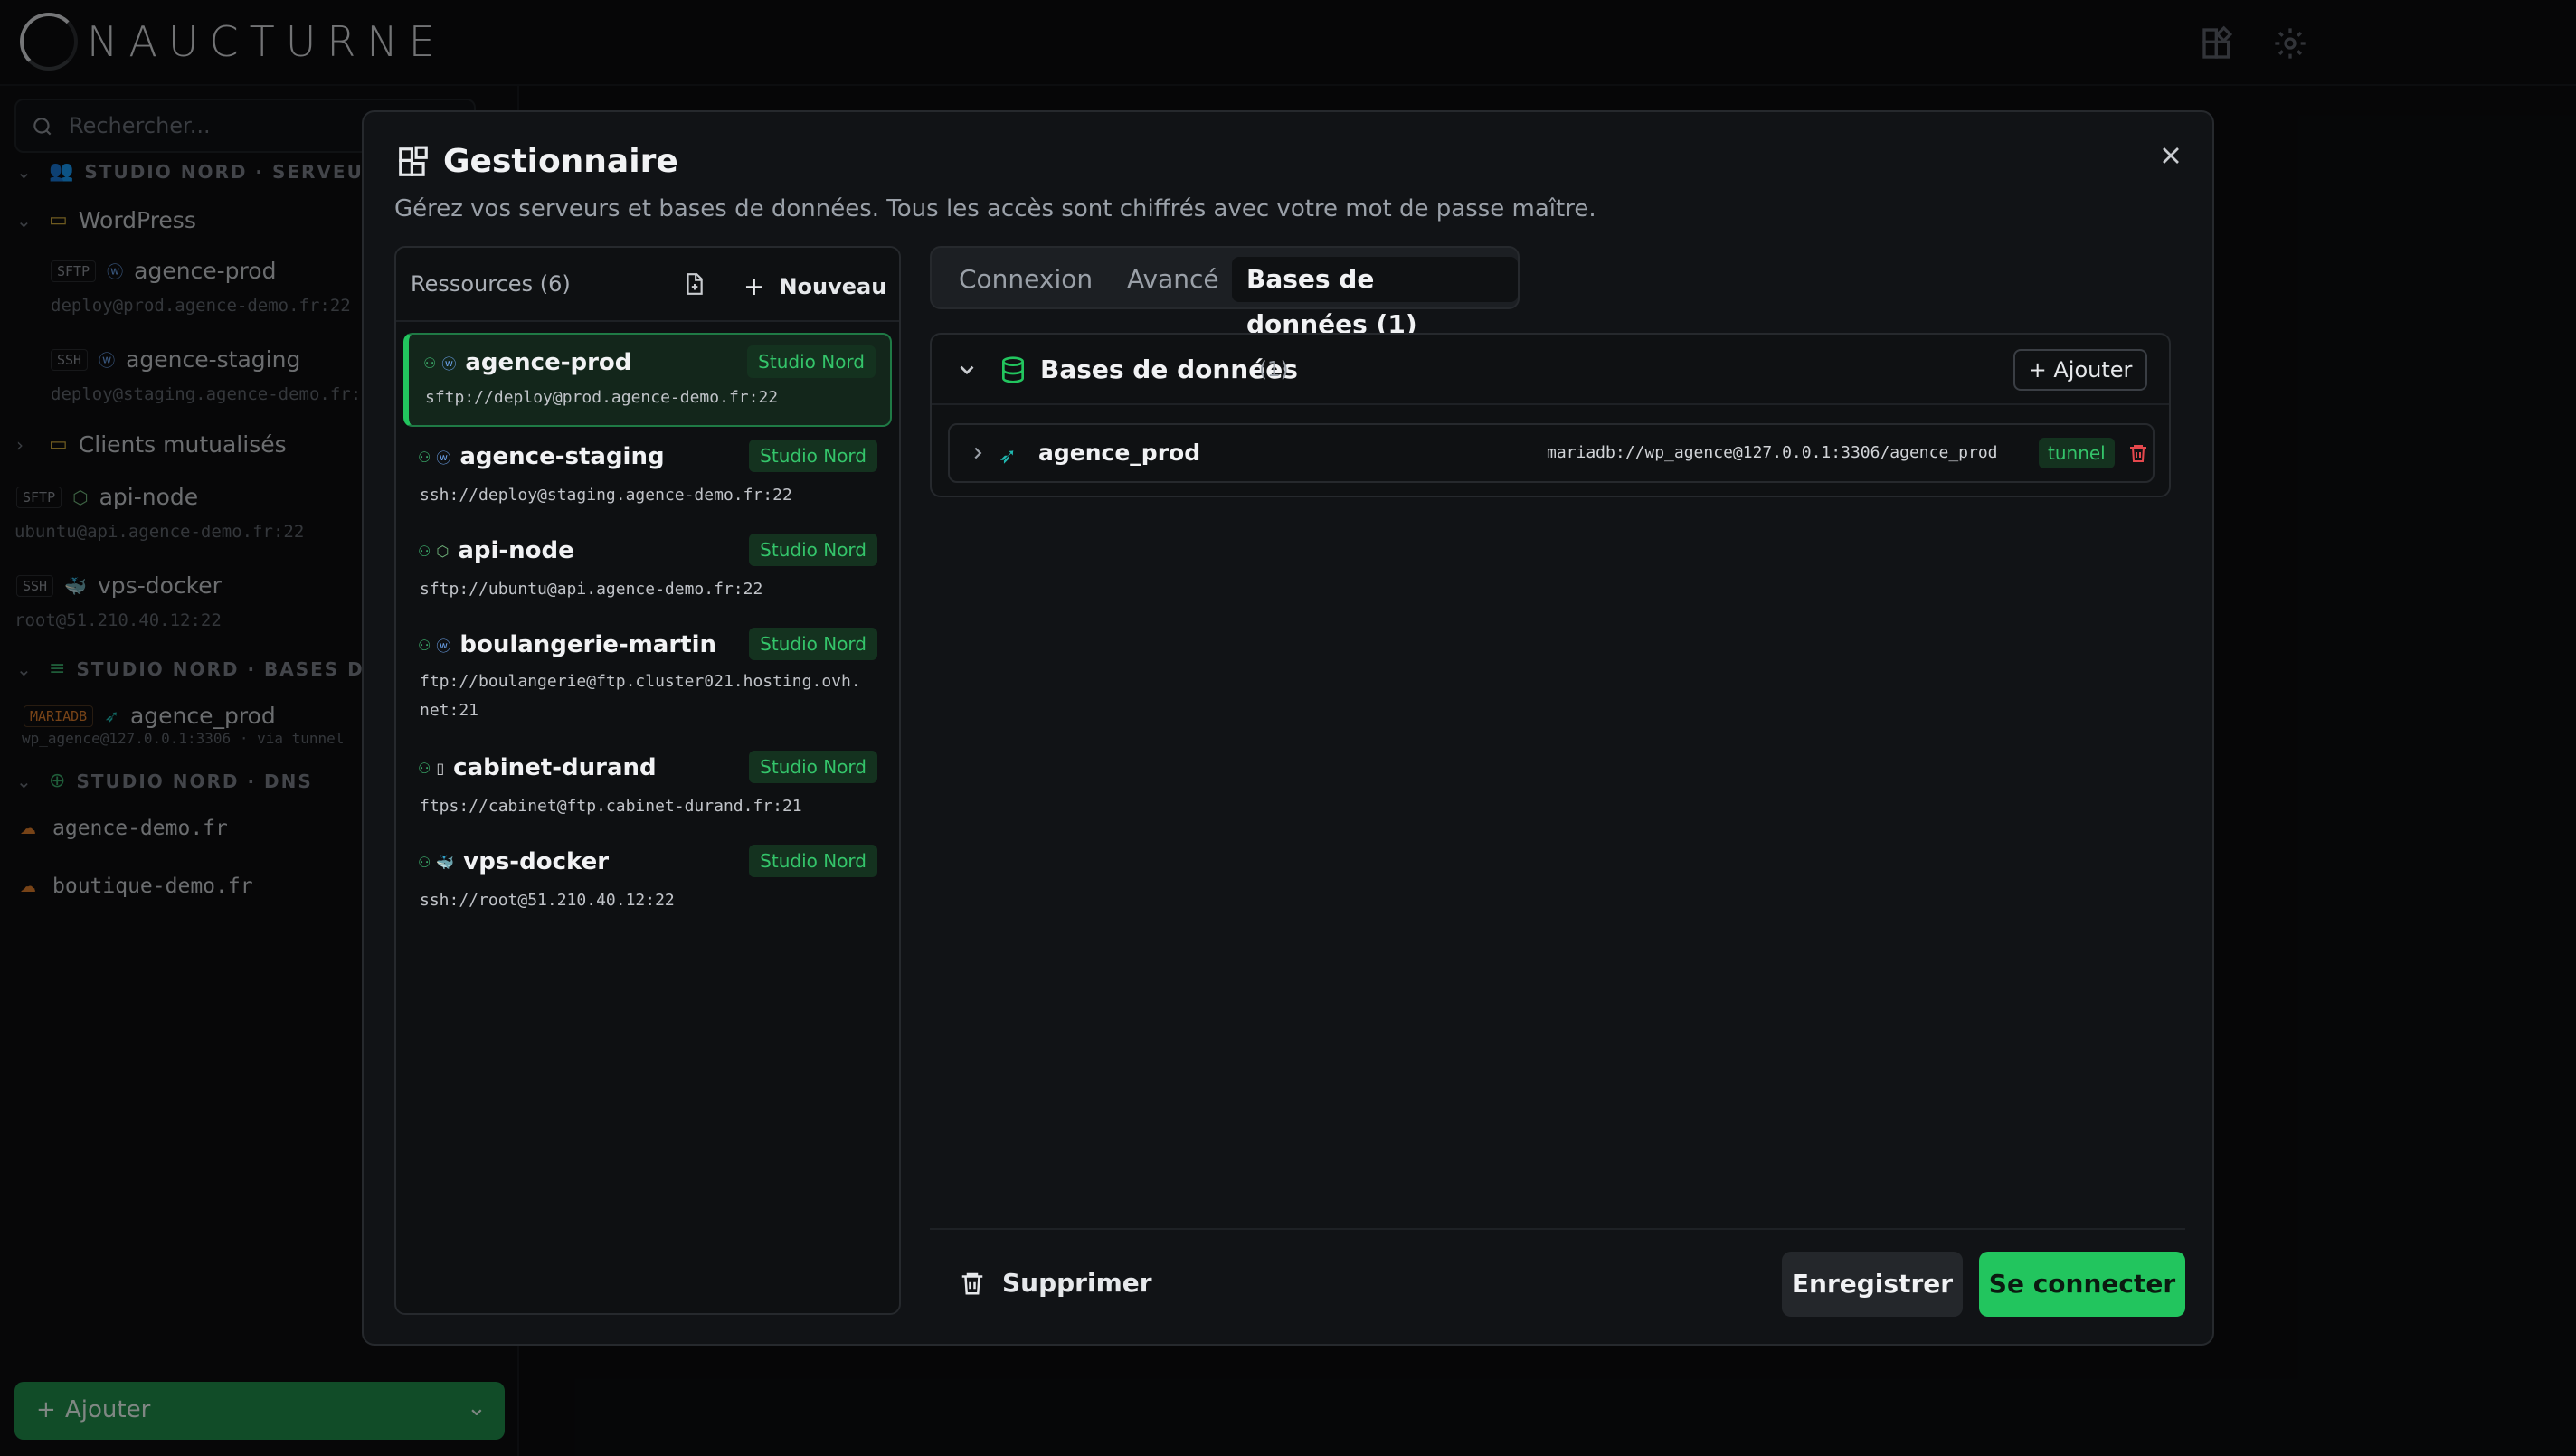 This screenshot has width=2576, height=1456. What do you see at coordinates (647, 285) in the screenshot?
I see `resources-header: Ressources (6) + Nouveau` at bounding box center [647, 285].